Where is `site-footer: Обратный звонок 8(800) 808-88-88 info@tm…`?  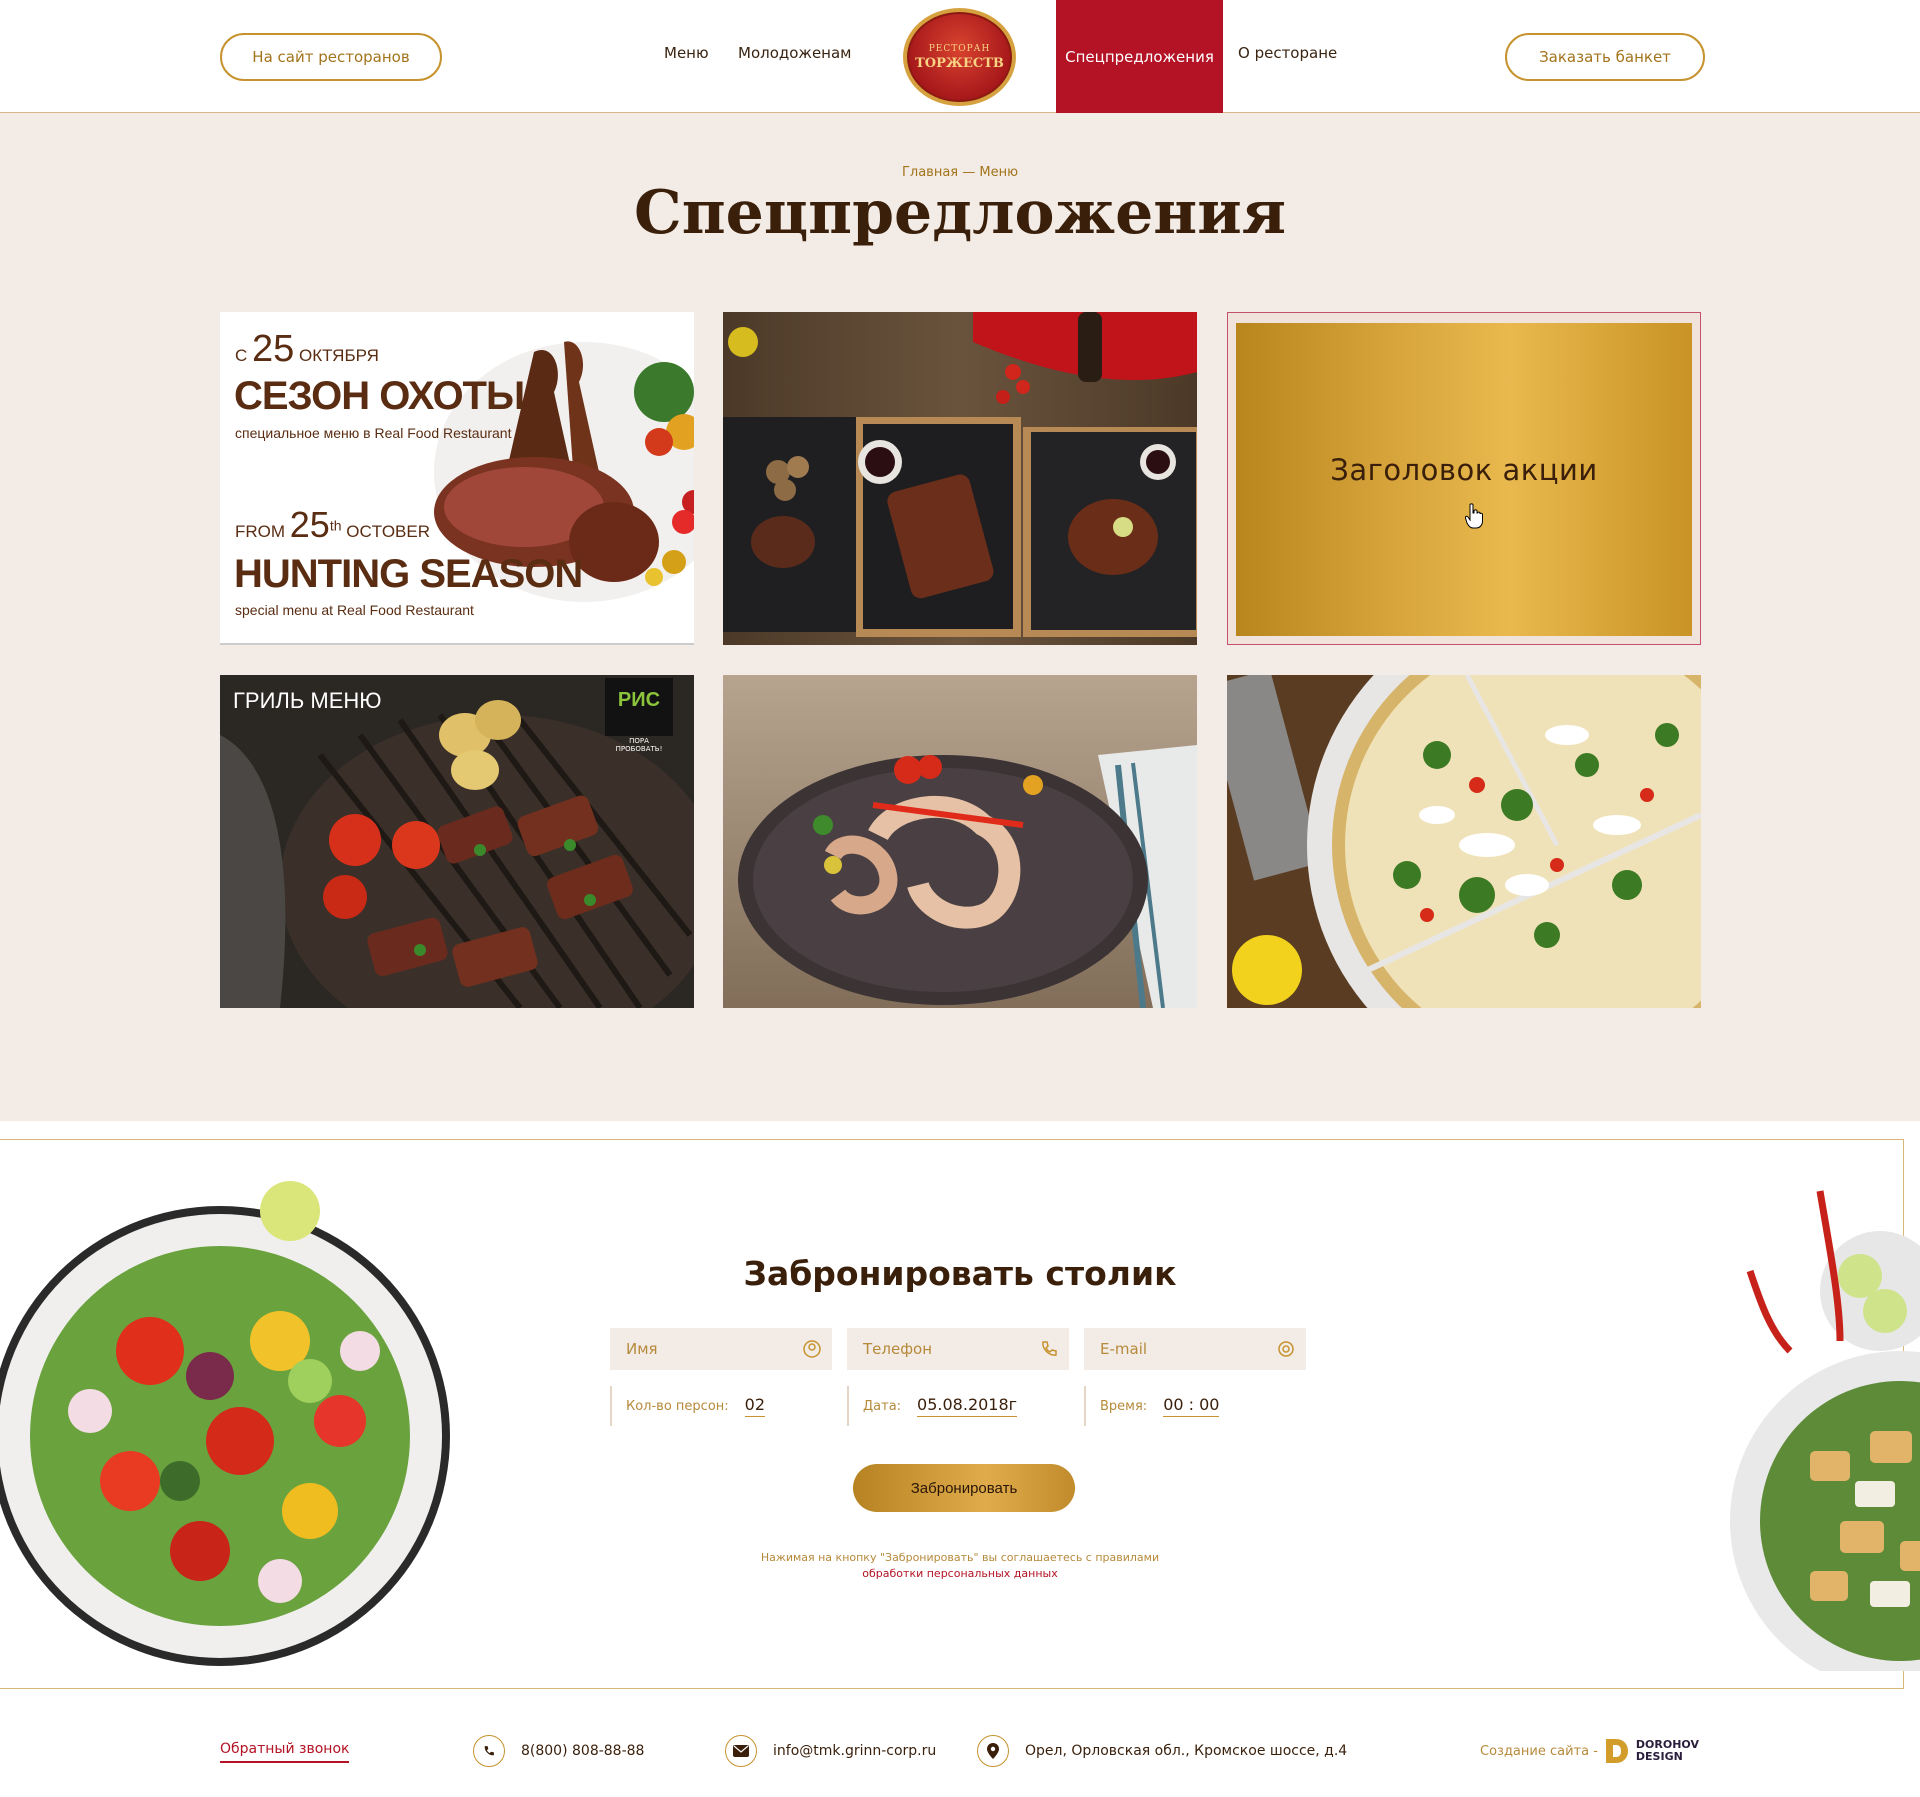
site-footer: Обратный звонок 8(800) 808-88-88 info@tm… is located at coordinates (960, 1753).